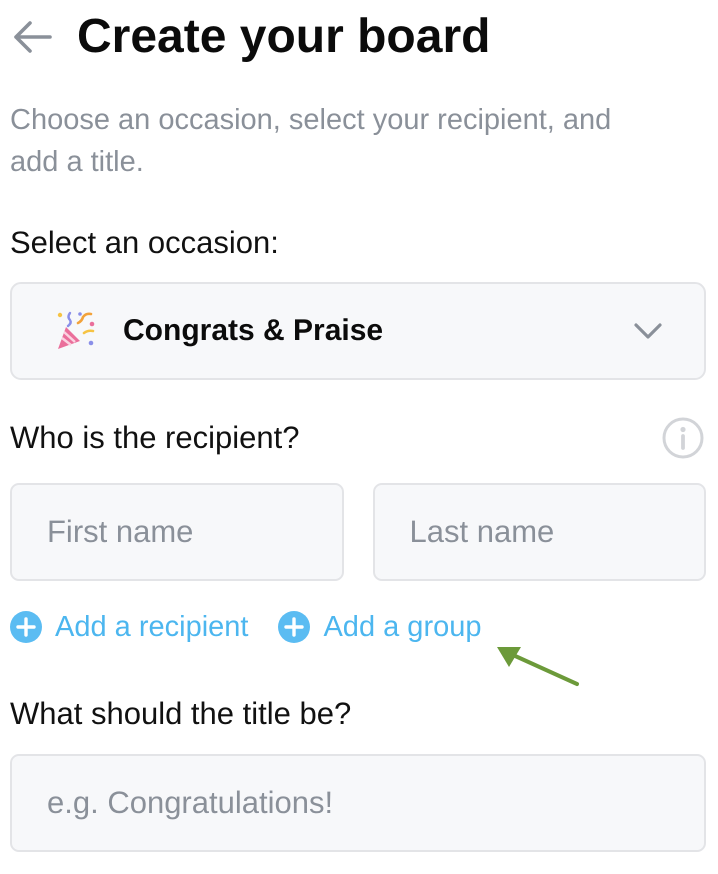  I want to click on title-label: What should the title be?, so click(181, 714).